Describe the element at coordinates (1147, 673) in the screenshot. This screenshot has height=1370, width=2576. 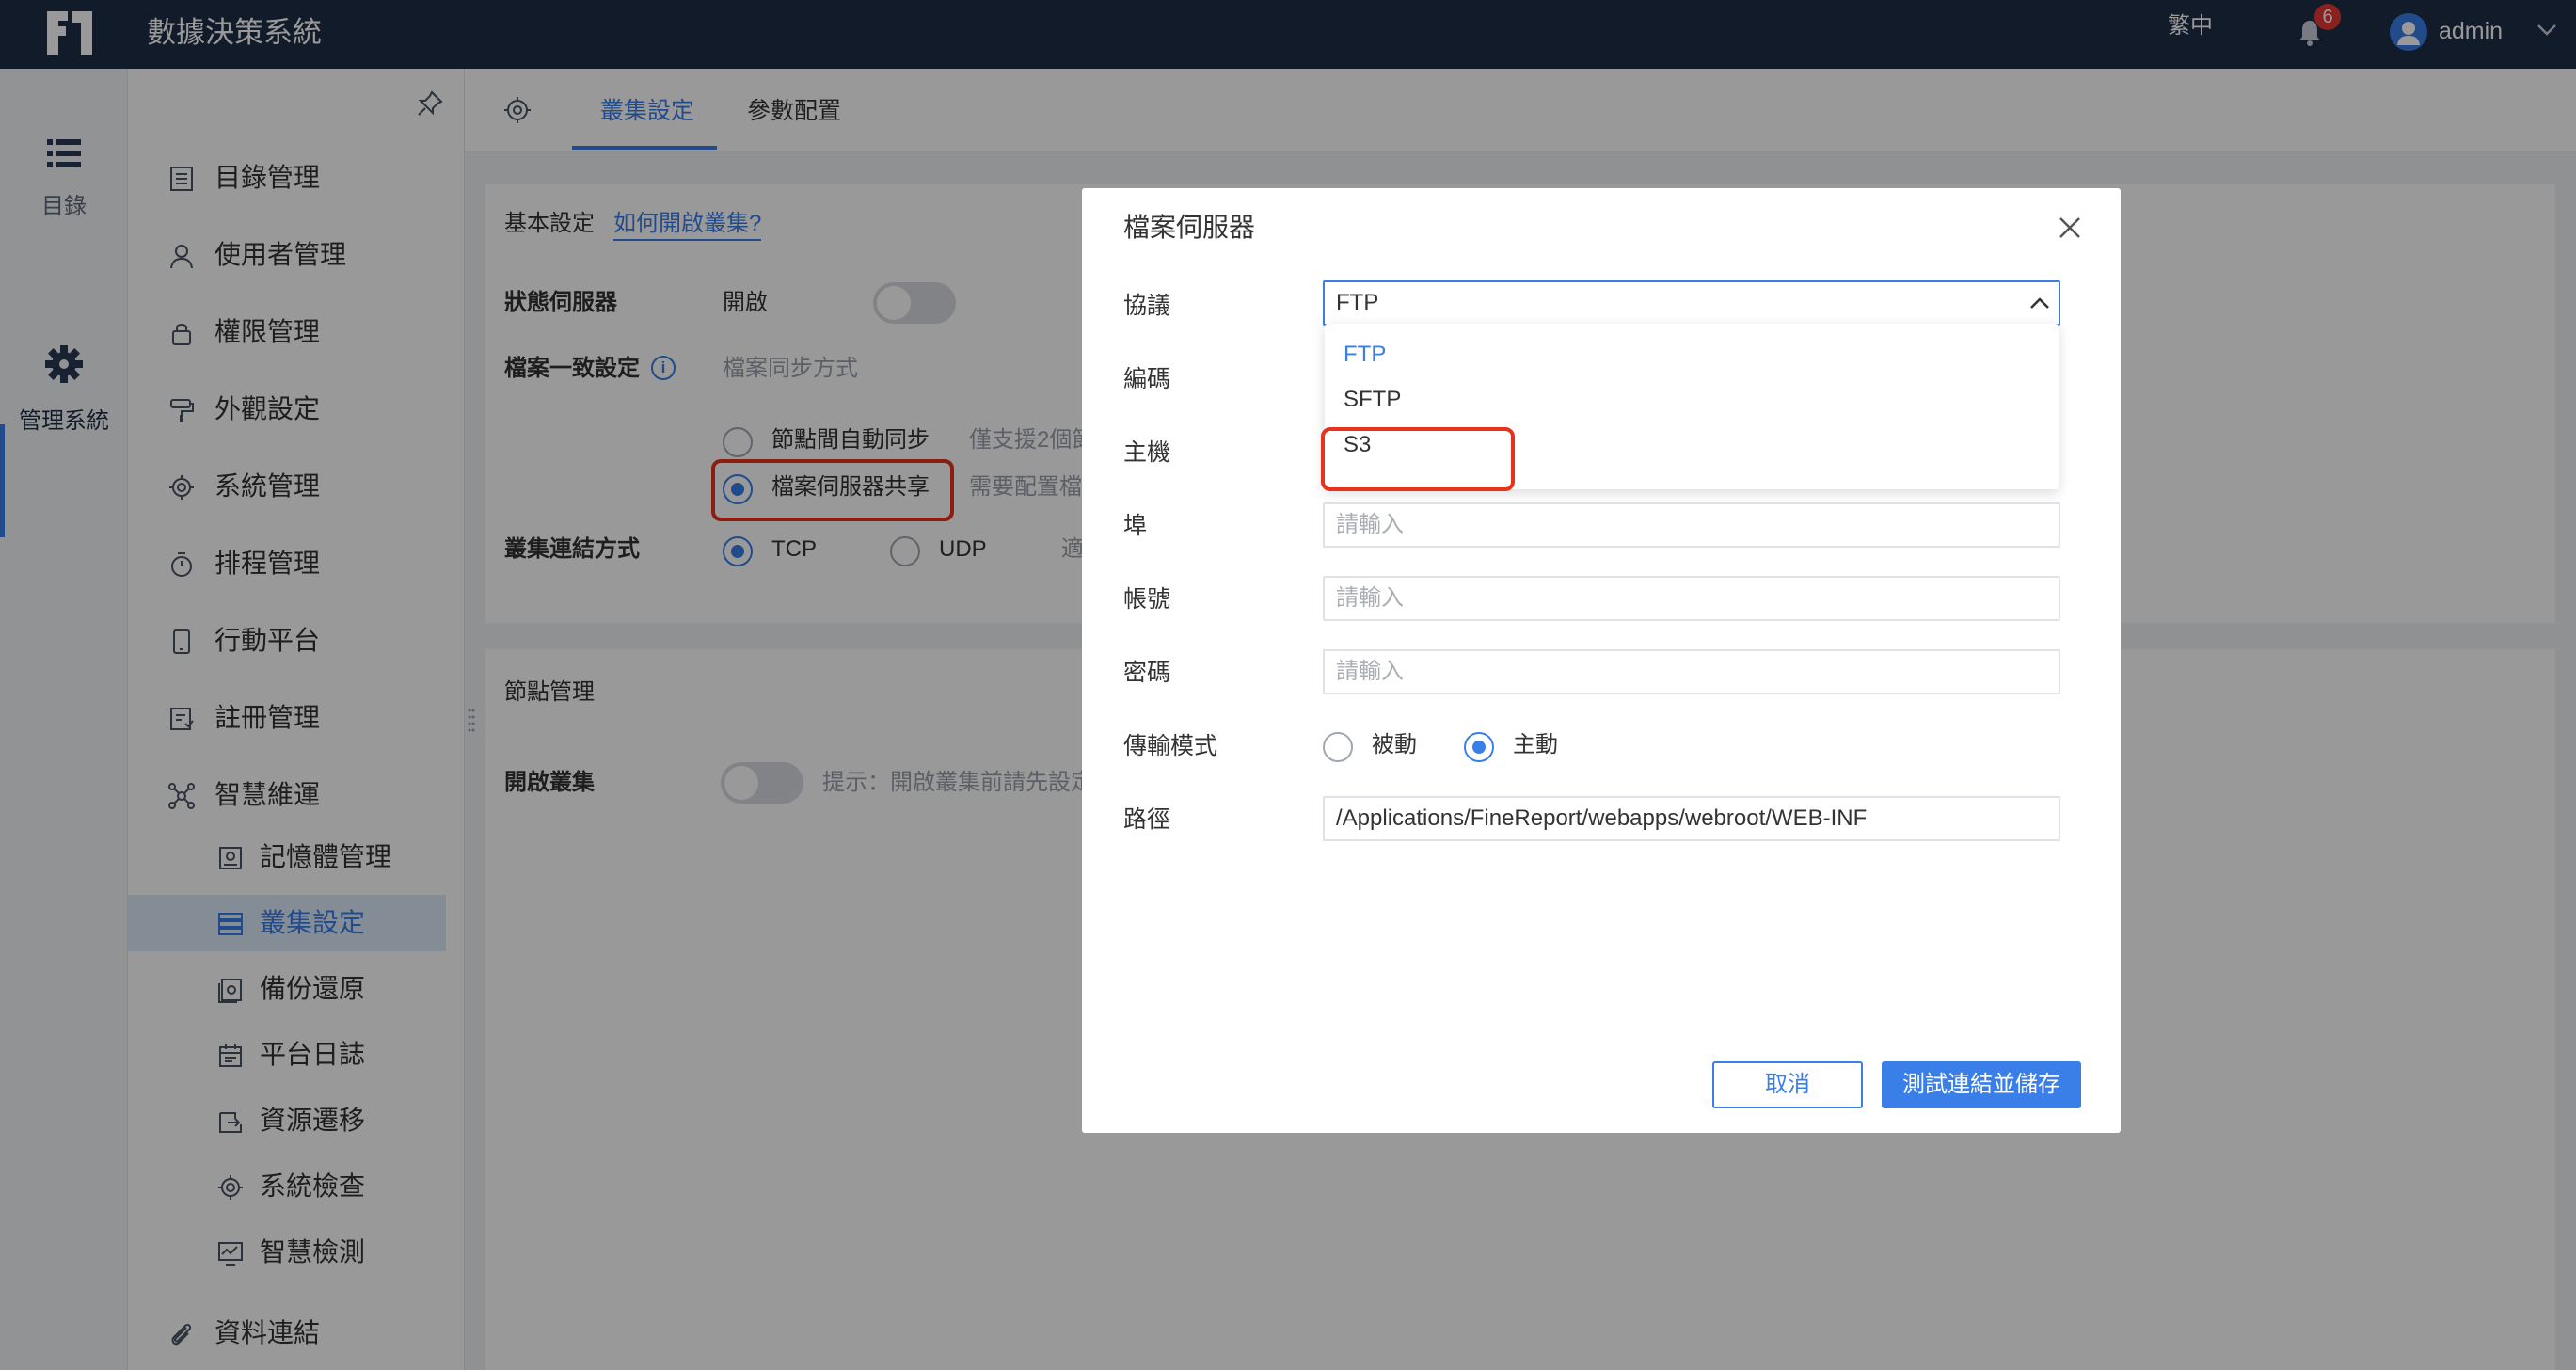
I see `password-label: 密碼` at that location.